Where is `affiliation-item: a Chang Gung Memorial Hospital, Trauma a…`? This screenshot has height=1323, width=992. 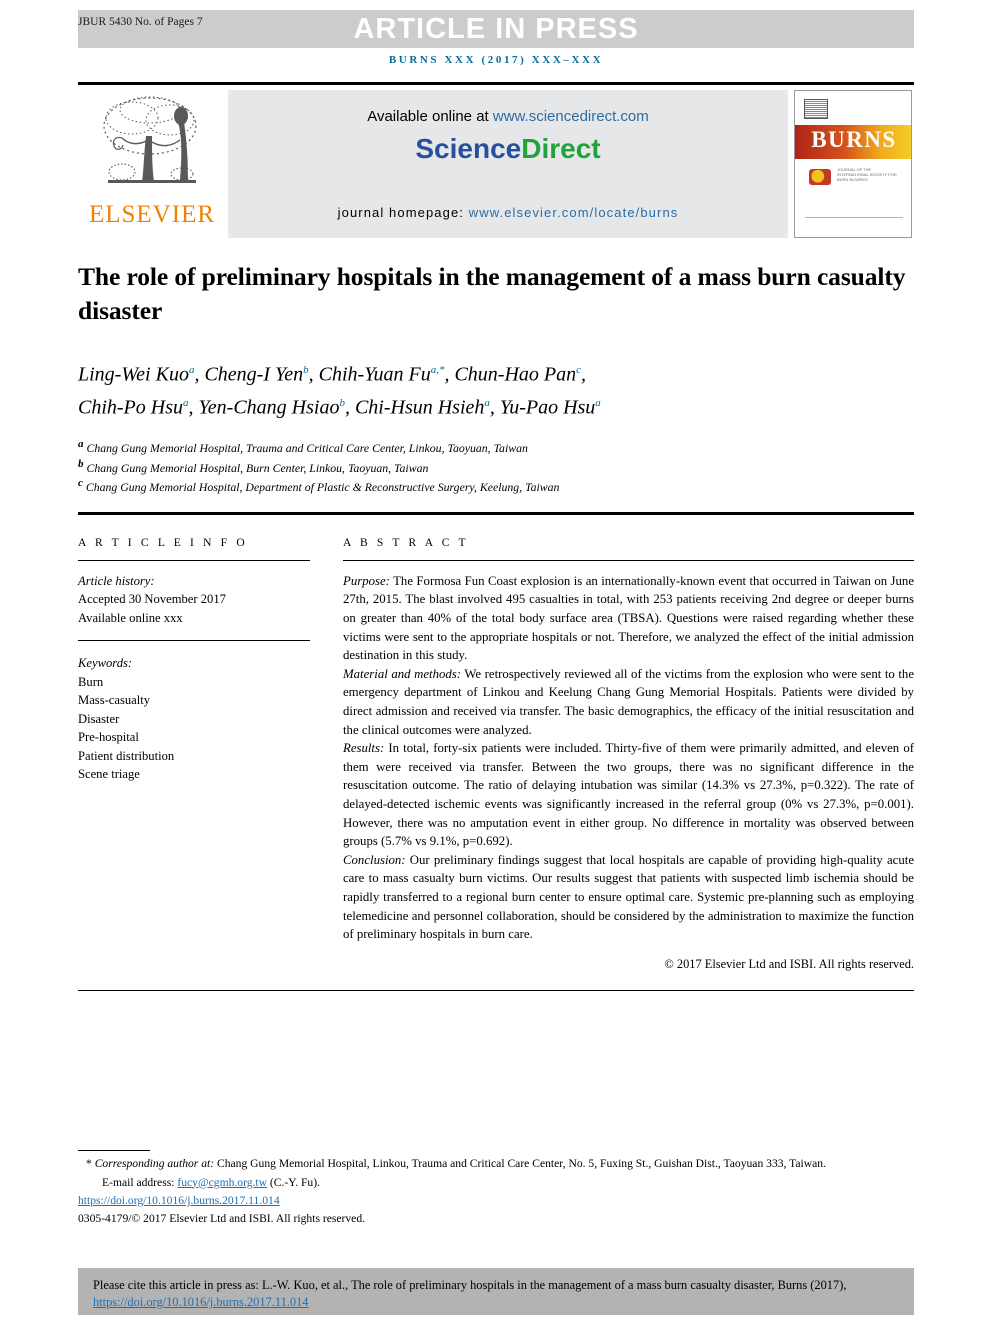
affiliation-item: a Chang Gung Memorial Hospital, Trauma a… is located at coordinates (303, 447).